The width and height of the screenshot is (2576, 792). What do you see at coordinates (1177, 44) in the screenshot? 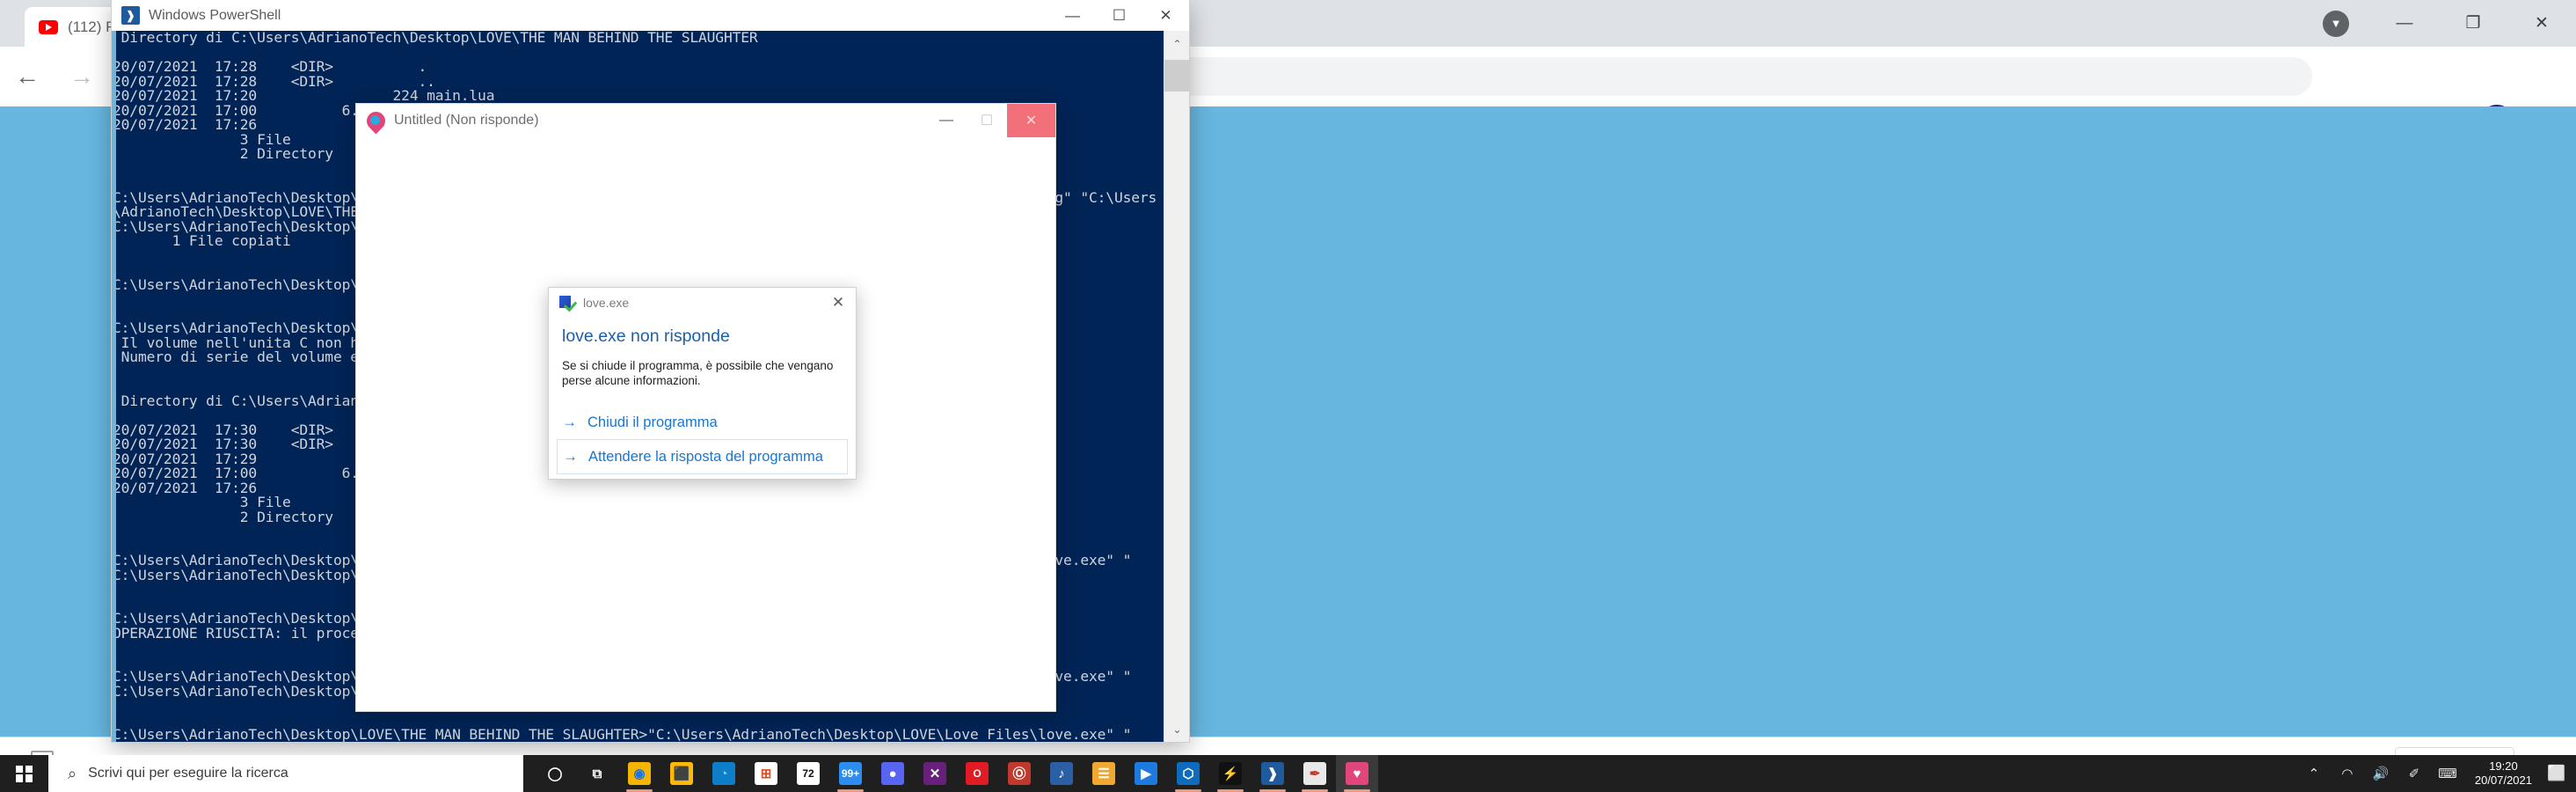
I see `scroll-up-icon: ⌃` at bounding box center [1177, 44].